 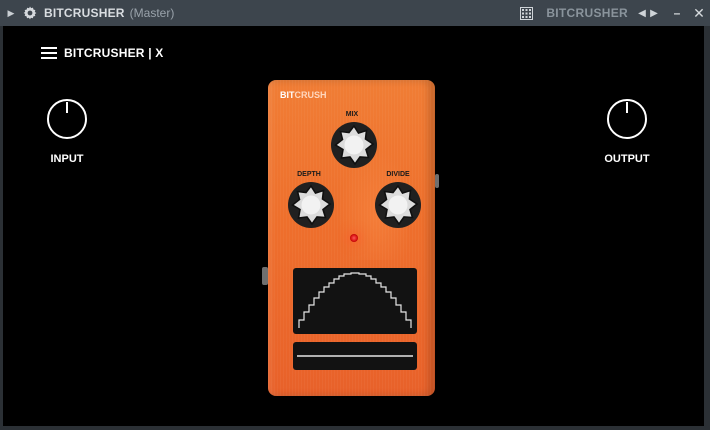 I want to click on hamburger-menu-icon, so click(x=49, y=53).